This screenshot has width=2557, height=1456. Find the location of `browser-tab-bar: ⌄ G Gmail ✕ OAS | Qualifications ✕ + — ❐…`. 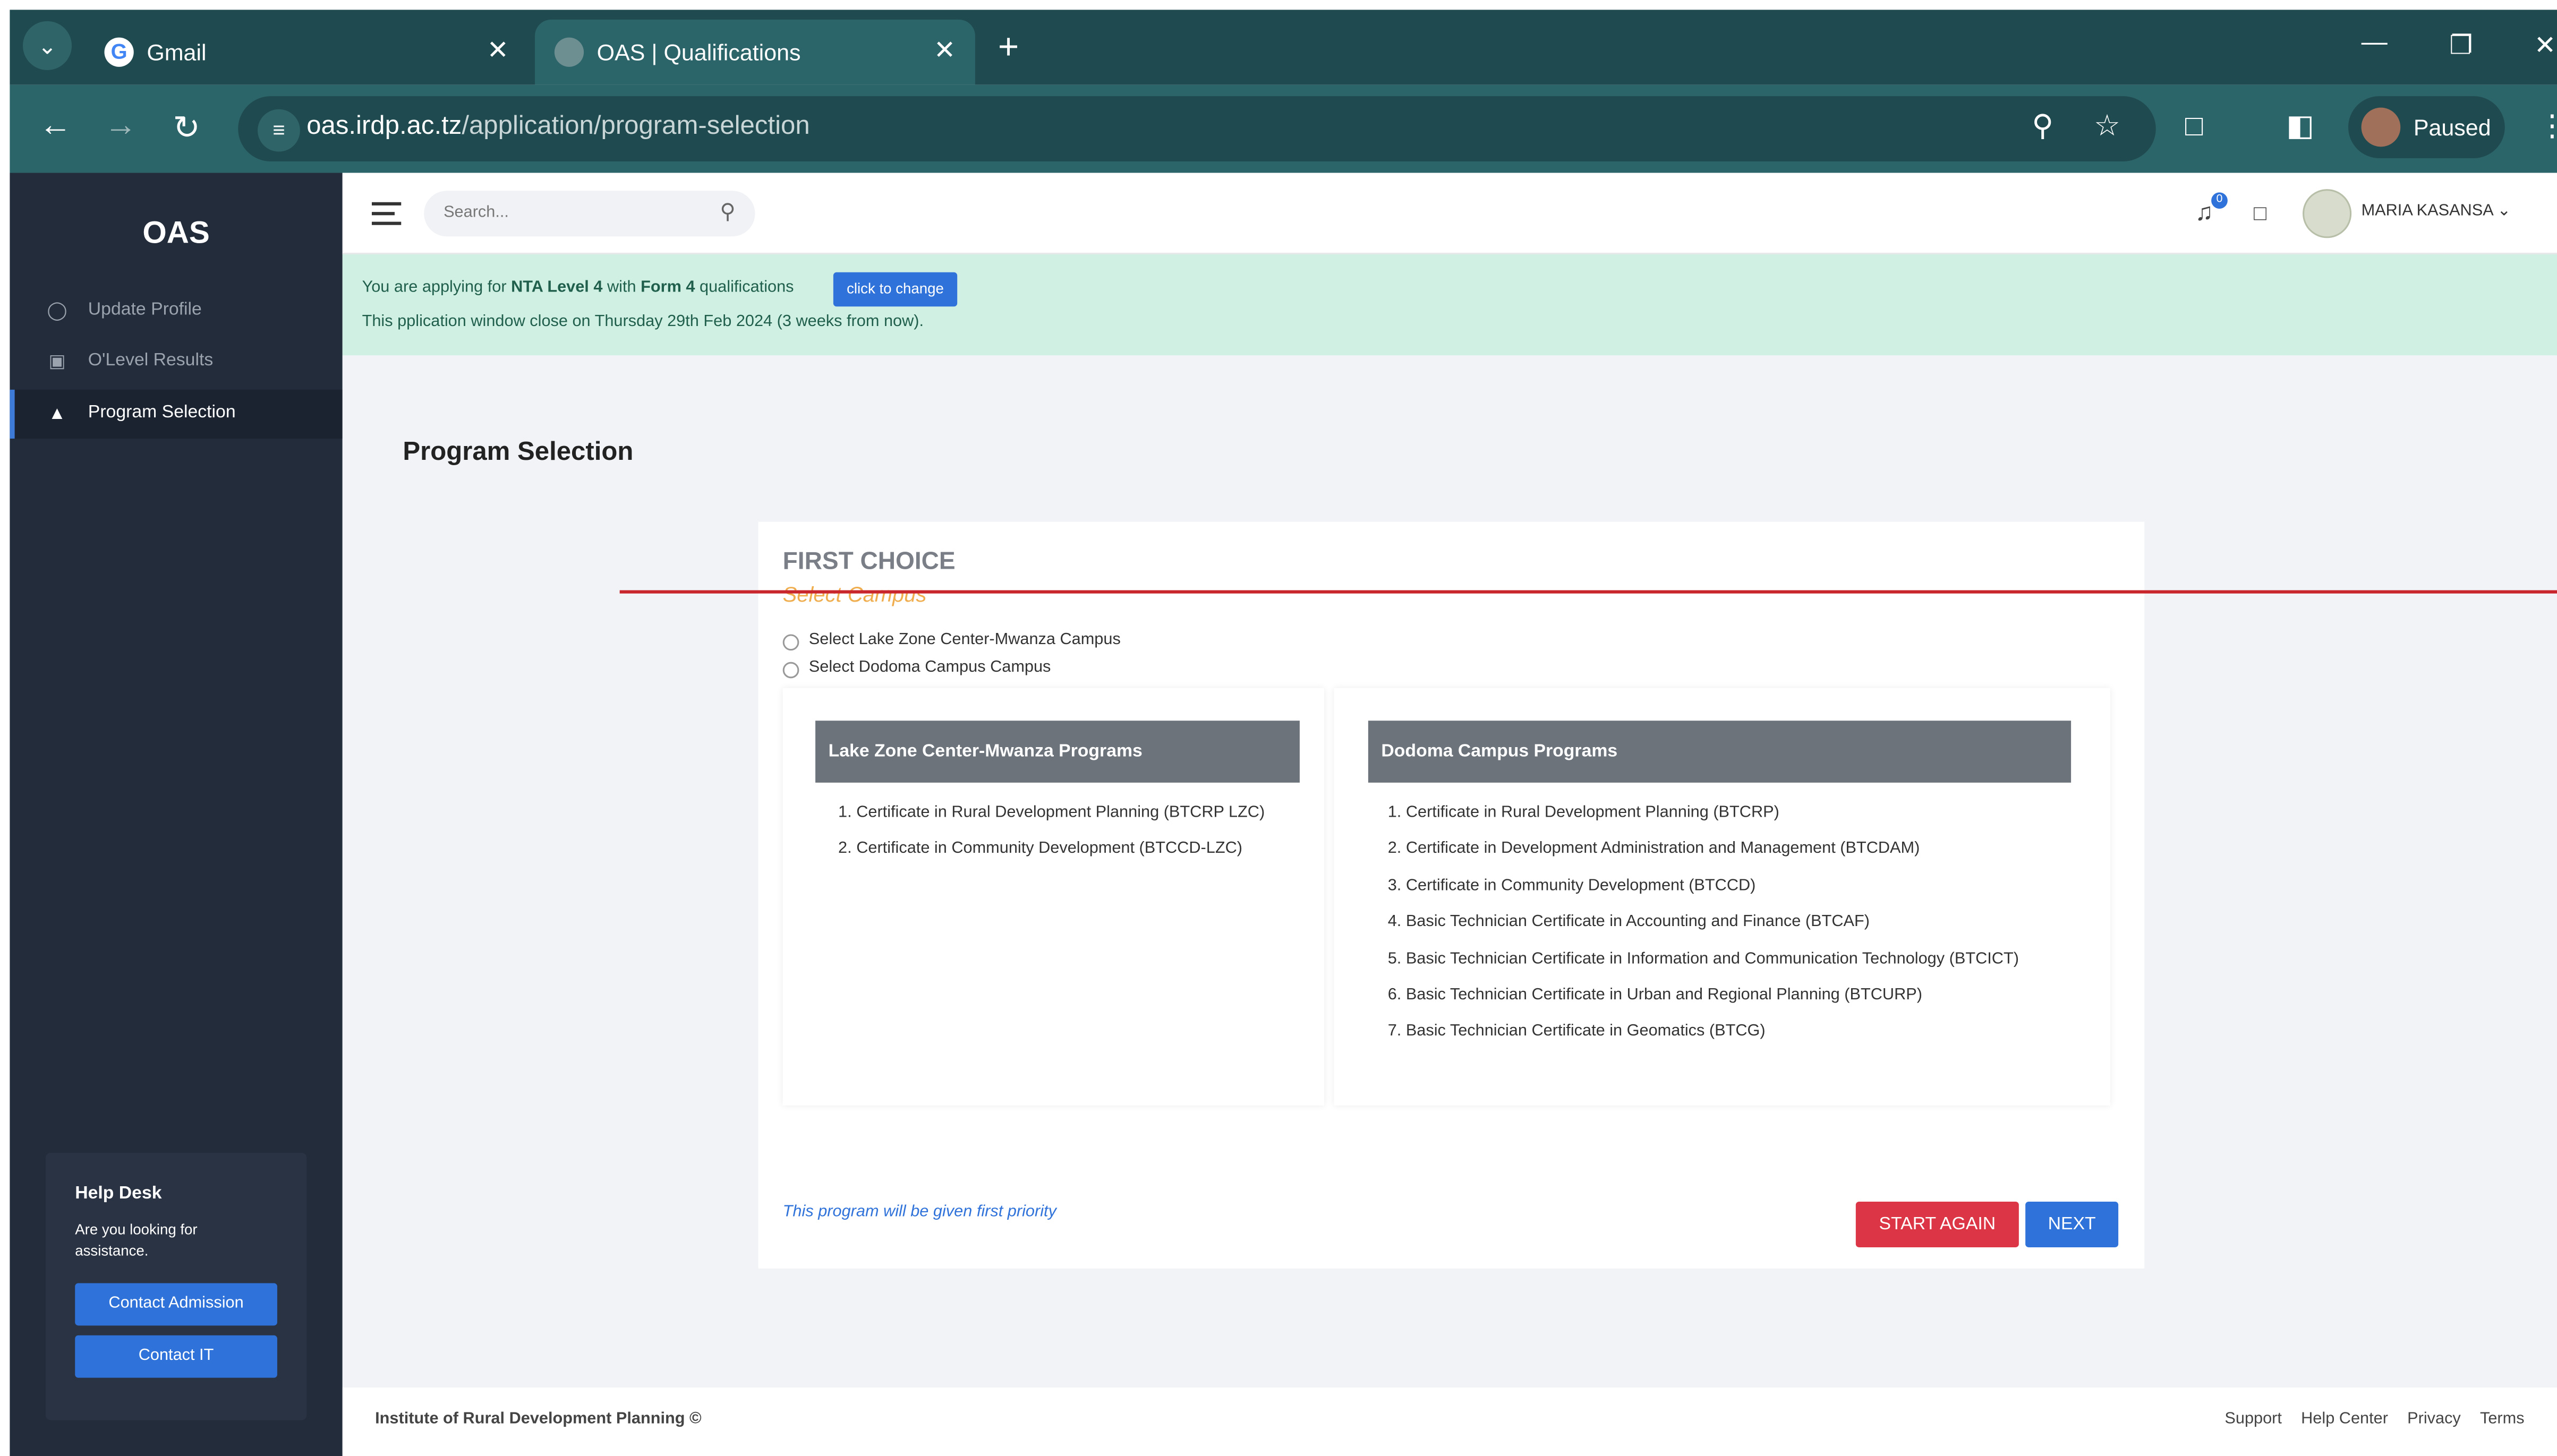

browser-tab-bar: ⌄ G Gmail ✕ OAS | Qualifications ✕ + — ❐… is located at coordinates (1283, 47).